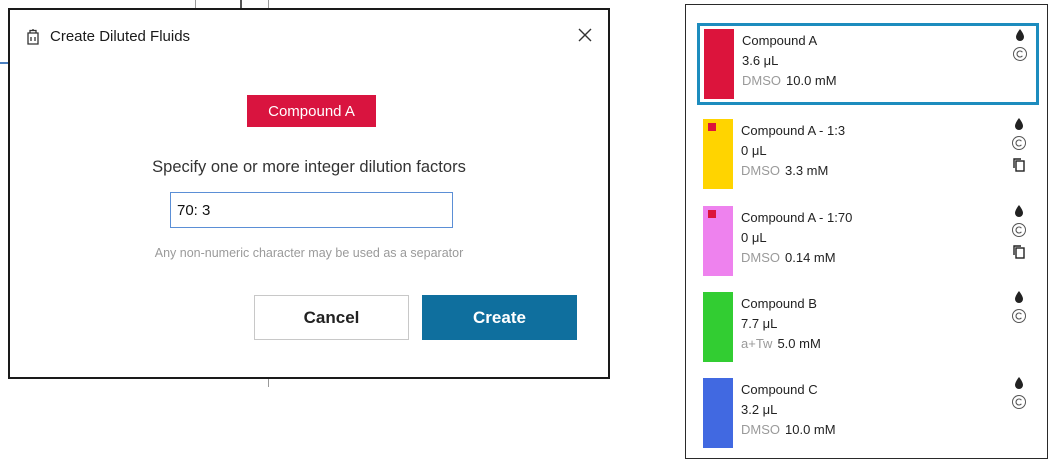 Image resolution: width=1061 pixels, height=463 pixels. What do you see at coordinates (799, 343) in the screenshot?
I see `fluid-concentration: 5.0 mM` at bounding box center [799, 343].